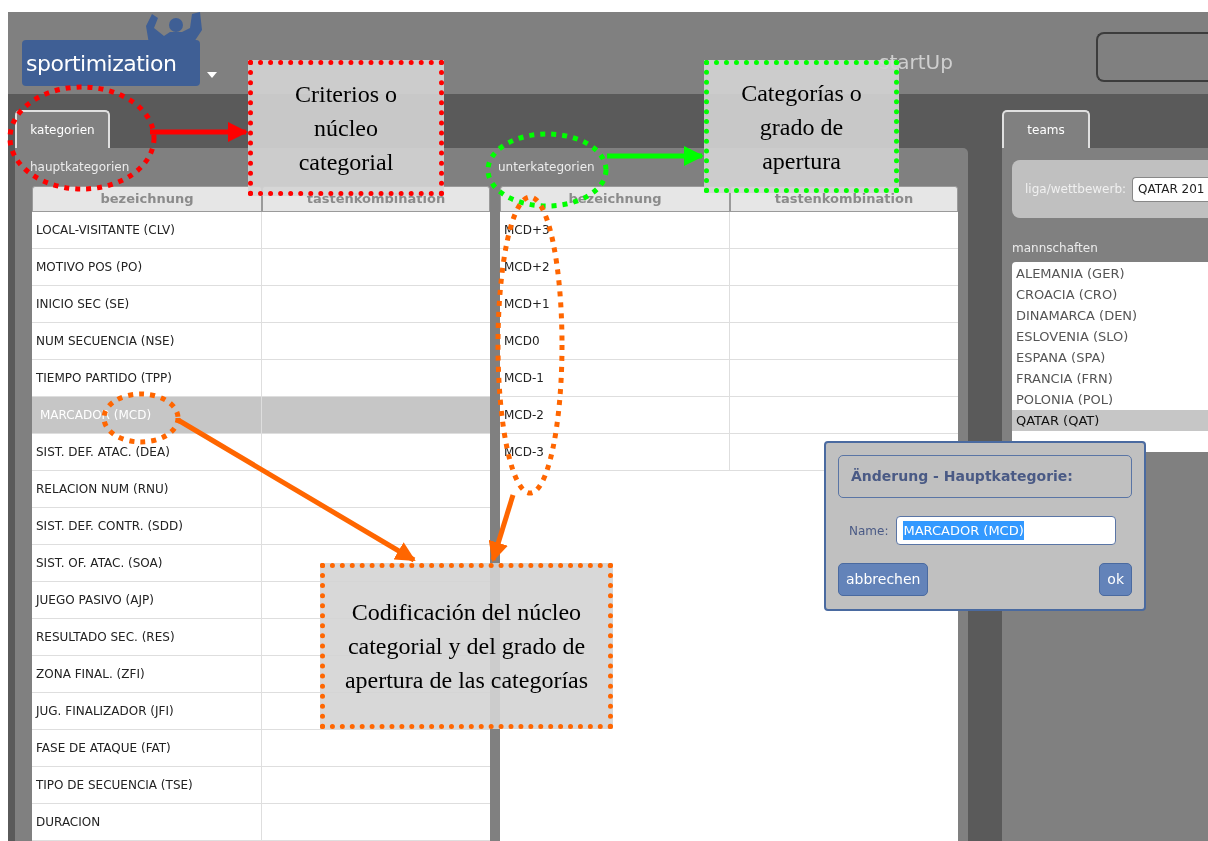  Describe the element at coordinates (68, 822) in the screenshot. I see `table-cell-text: DURACION` at that location.